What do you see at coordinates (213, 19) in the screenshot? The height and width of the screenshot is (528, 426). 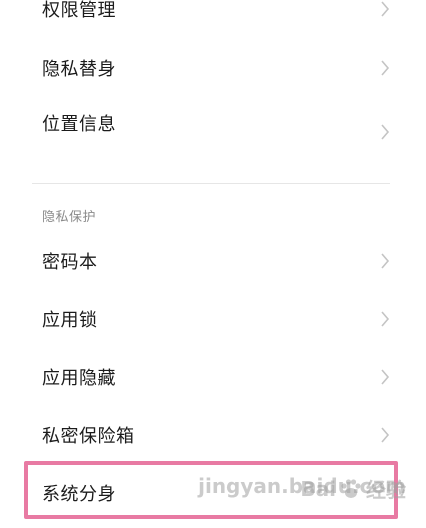 I see `list-item-permission-management: 权限管理` at bounding box center [213, 19].